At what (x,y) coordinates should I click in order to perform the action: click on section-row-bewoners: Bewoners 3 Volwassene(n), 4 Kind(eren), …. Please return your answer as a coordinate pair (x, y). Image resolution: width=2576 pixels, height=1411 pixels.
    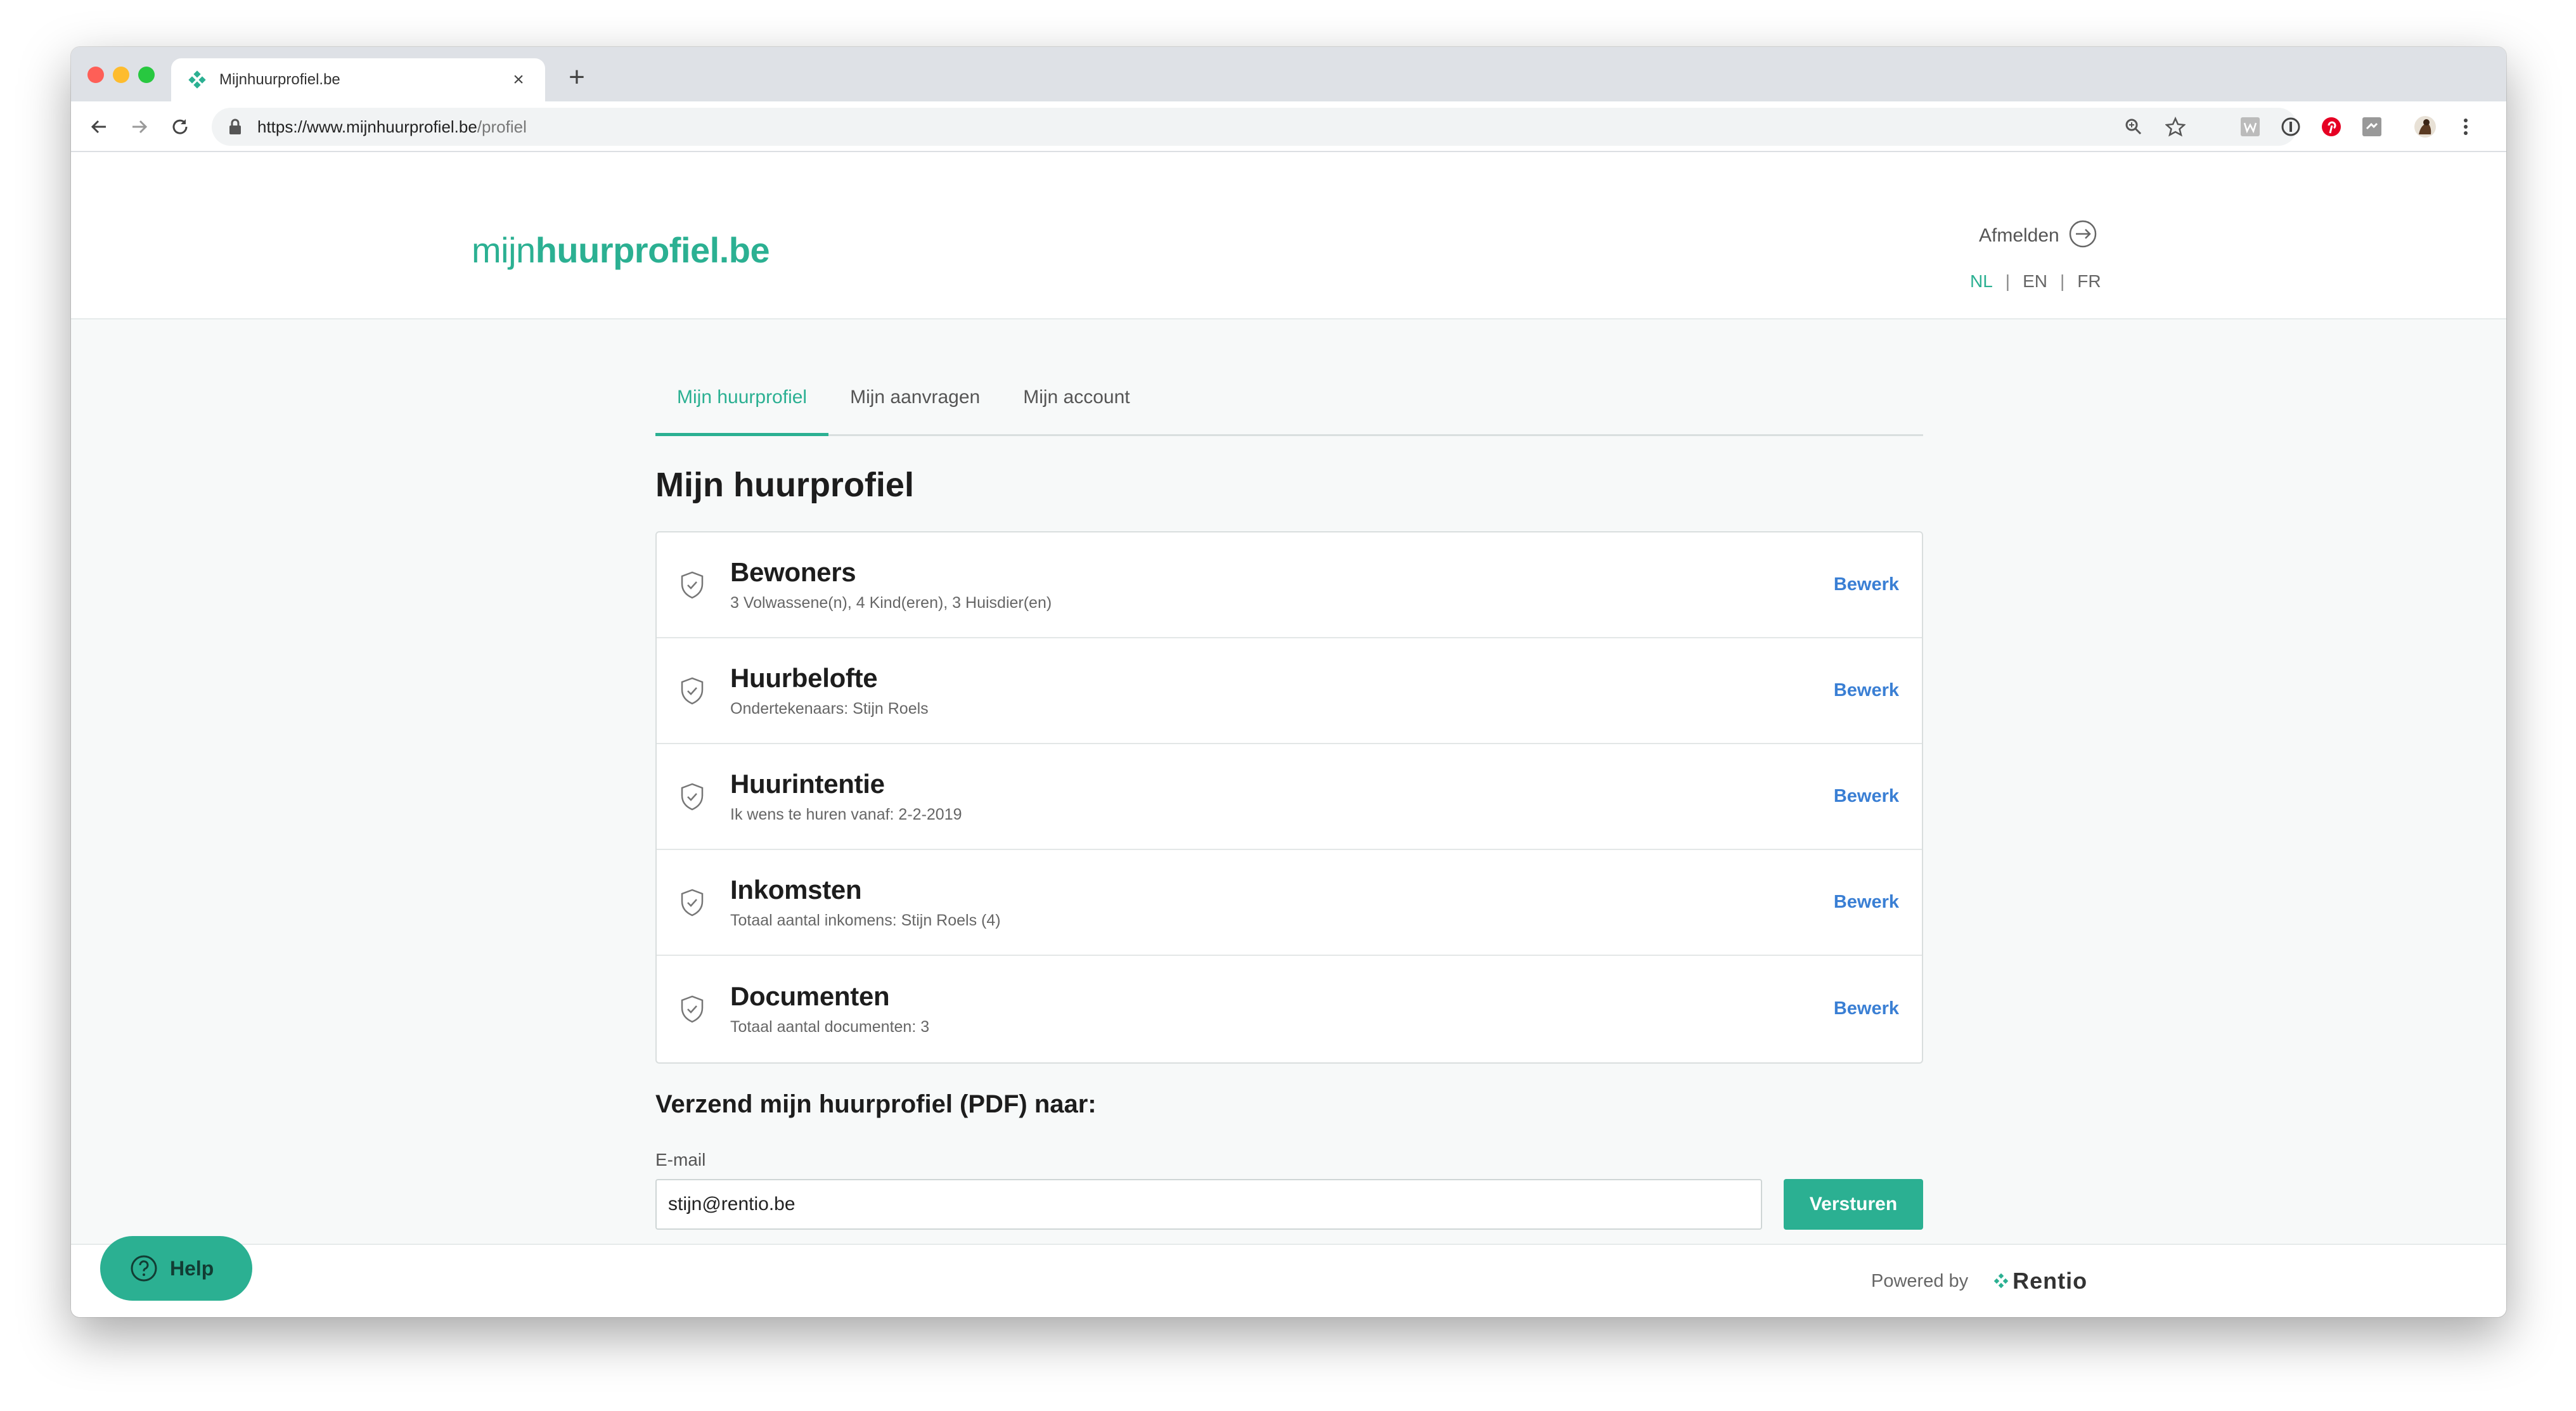
    Looking at the image, I should click on (1289, 585).